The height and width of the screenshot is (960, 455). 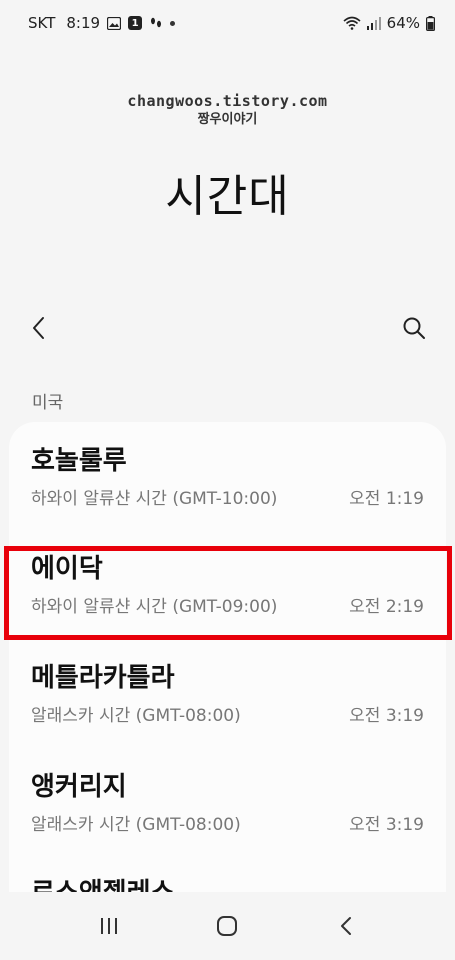 What do you see at coordinates (386, 607) in the screenshot?
I see `timezone-time: 오전 2:19` at bounding box center [386, 607].